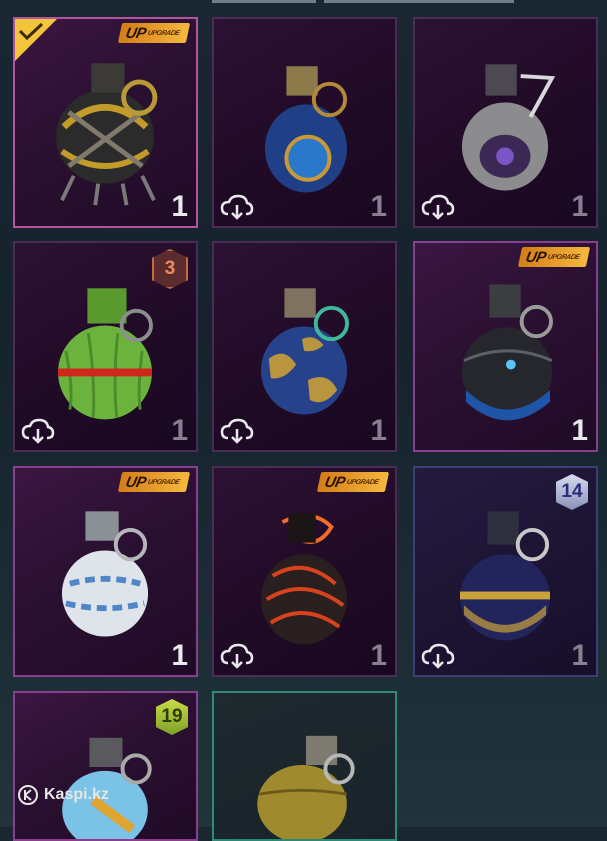 The image size is (607, 841). Describe the element at coordinates (105, 122) in the screenshot. I see `inventory-item-1: UP UPGRADE 1` at that location.